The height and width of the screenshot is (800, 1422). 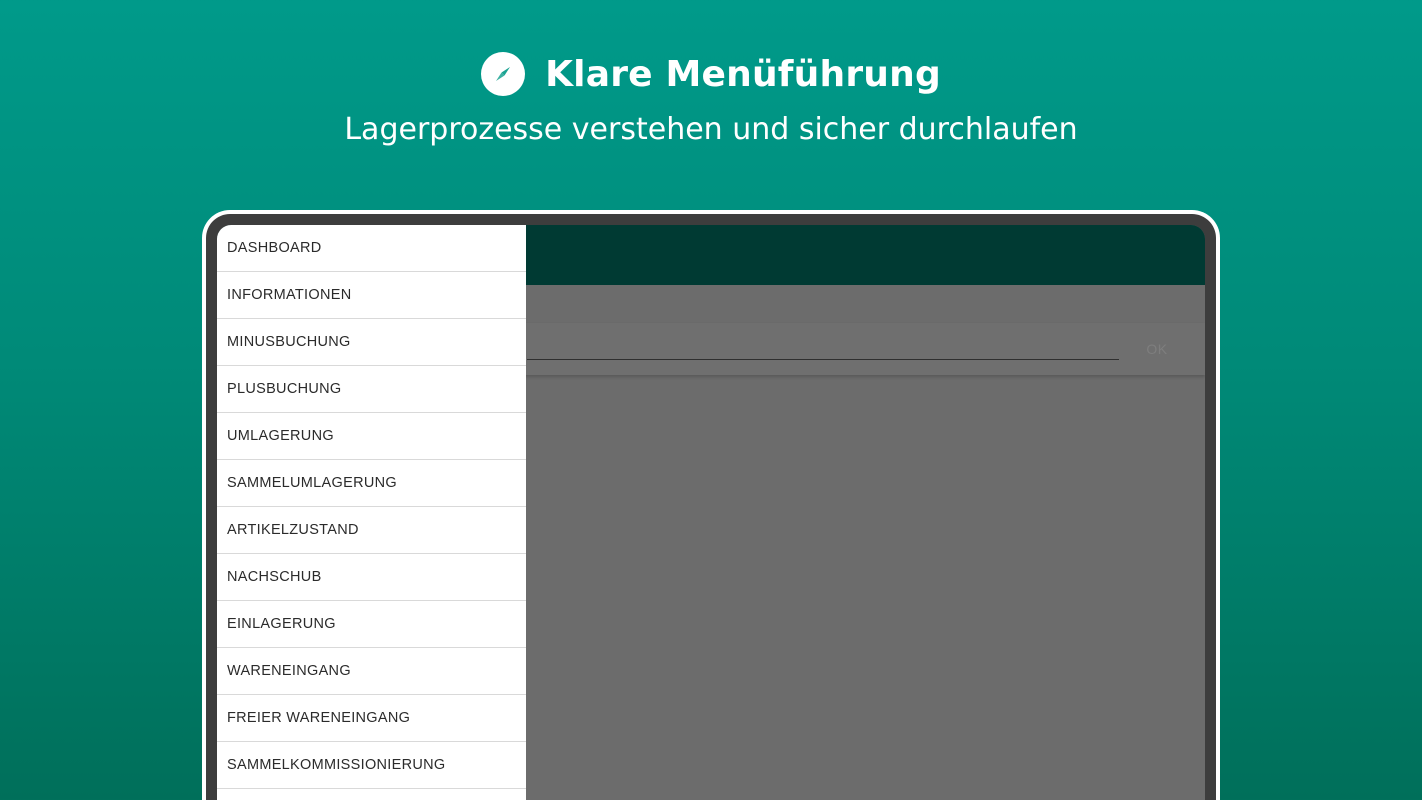 I want to click on page-title: Klare Menüführung, so click(x=743, y=74).